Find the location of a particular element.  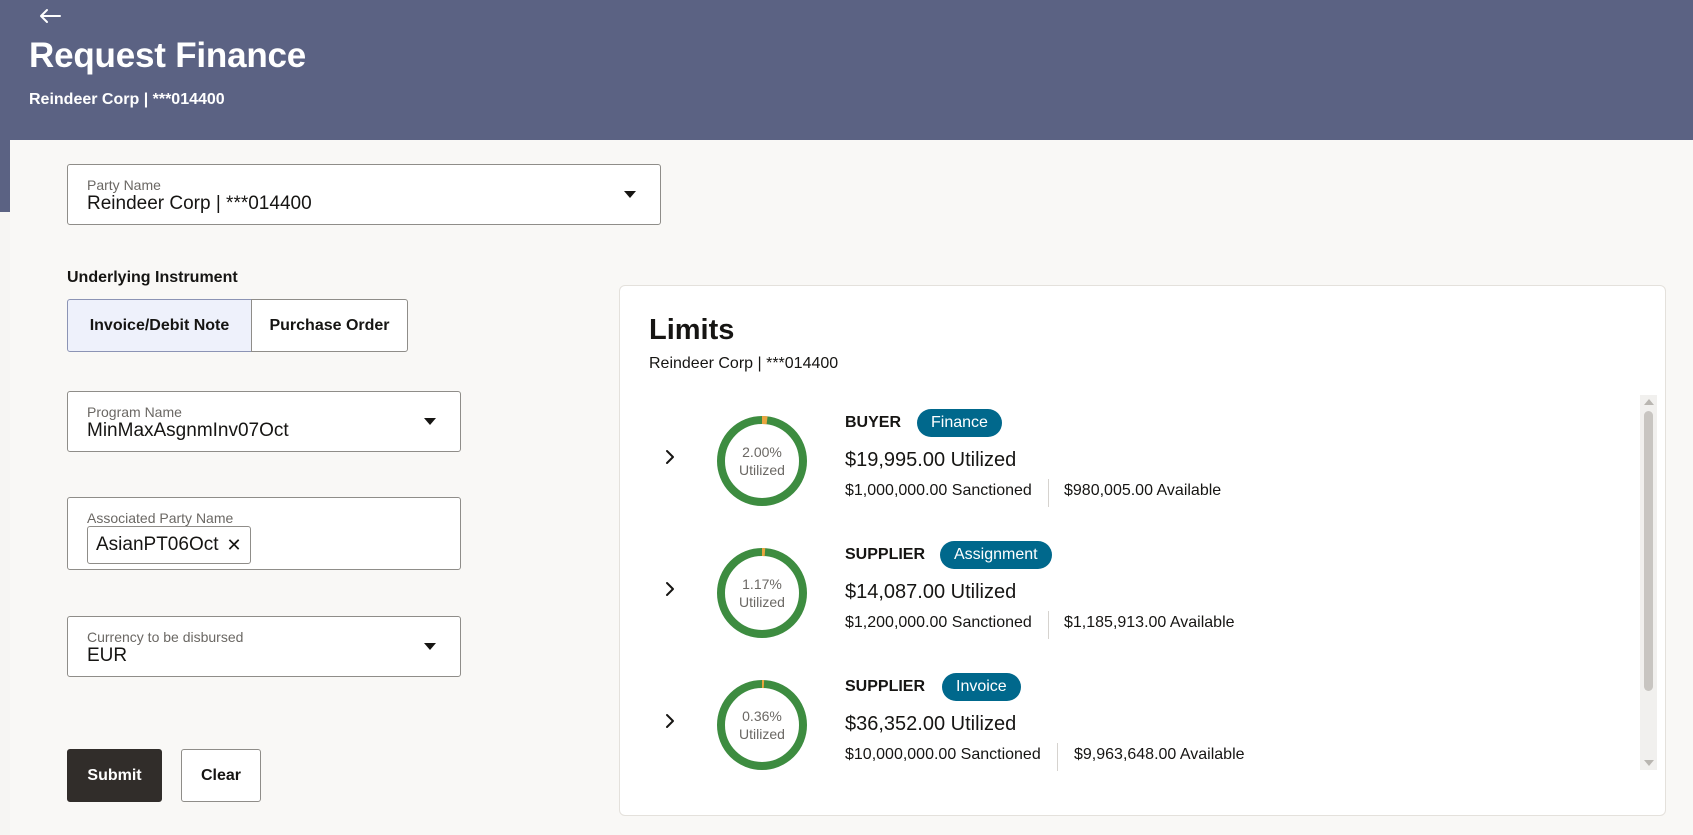

donut-label: 1.17% Utilized is located at coordinates (762, 593).